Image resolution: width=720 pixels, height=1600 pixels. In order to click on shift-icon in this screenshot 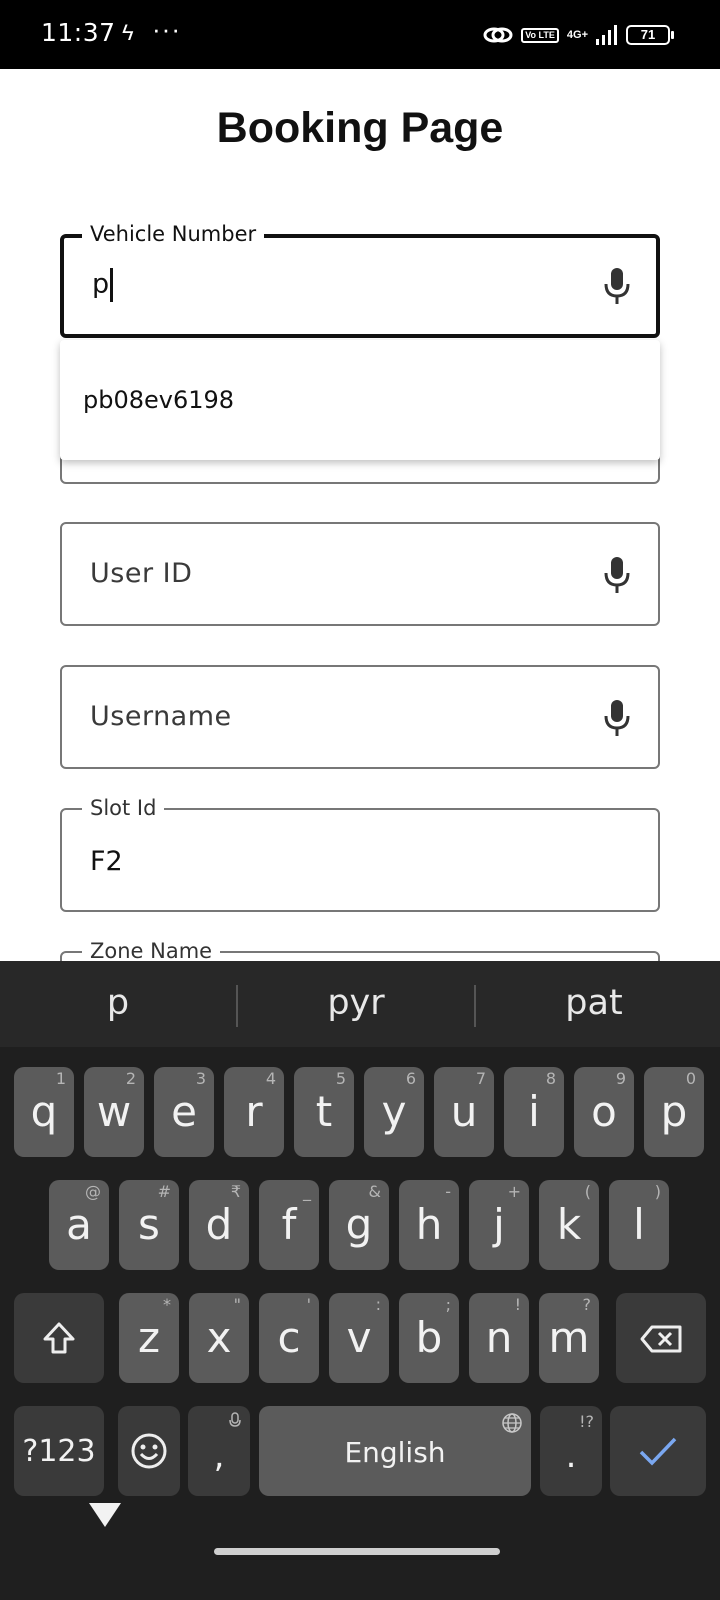, I will do `click(59, 1338)`.